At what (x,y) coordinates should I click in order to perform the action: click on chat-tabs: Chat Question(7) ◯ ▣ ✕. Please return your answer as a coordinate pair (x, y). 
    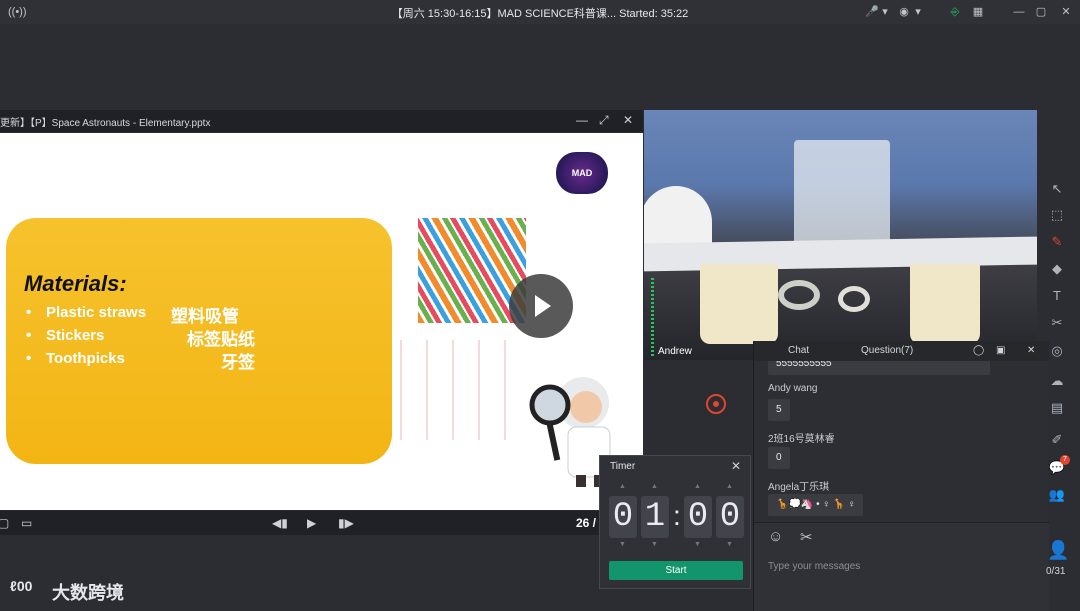
    Looking at the image, I should click on (901, 351).